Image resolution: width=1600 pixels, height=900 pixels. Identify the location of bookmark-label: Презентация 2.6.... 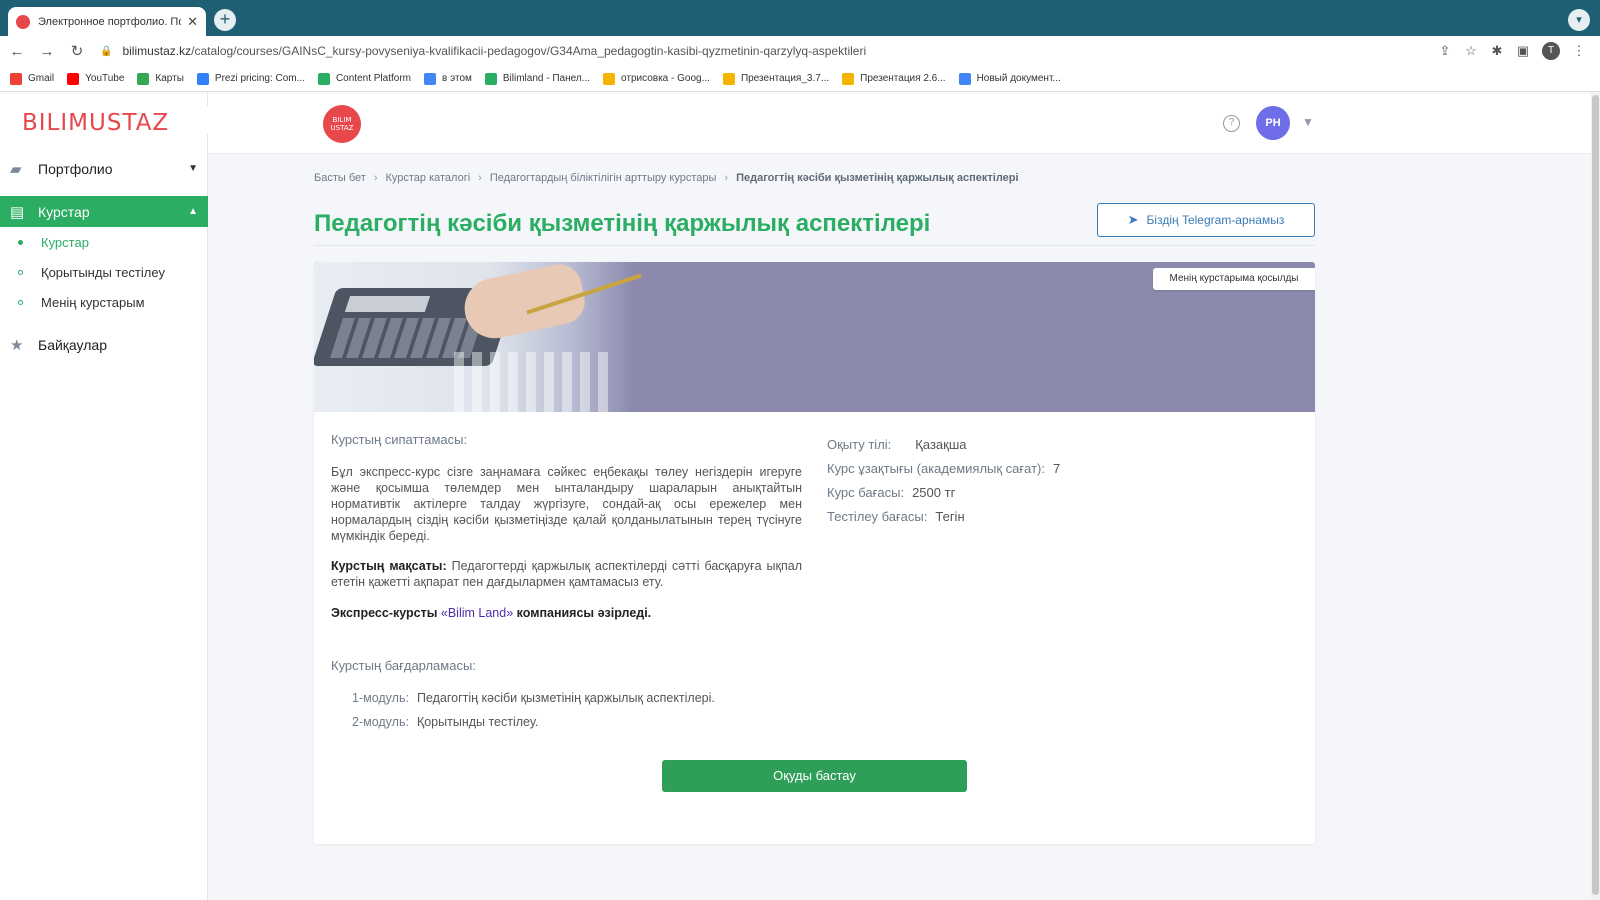
(903, 78).